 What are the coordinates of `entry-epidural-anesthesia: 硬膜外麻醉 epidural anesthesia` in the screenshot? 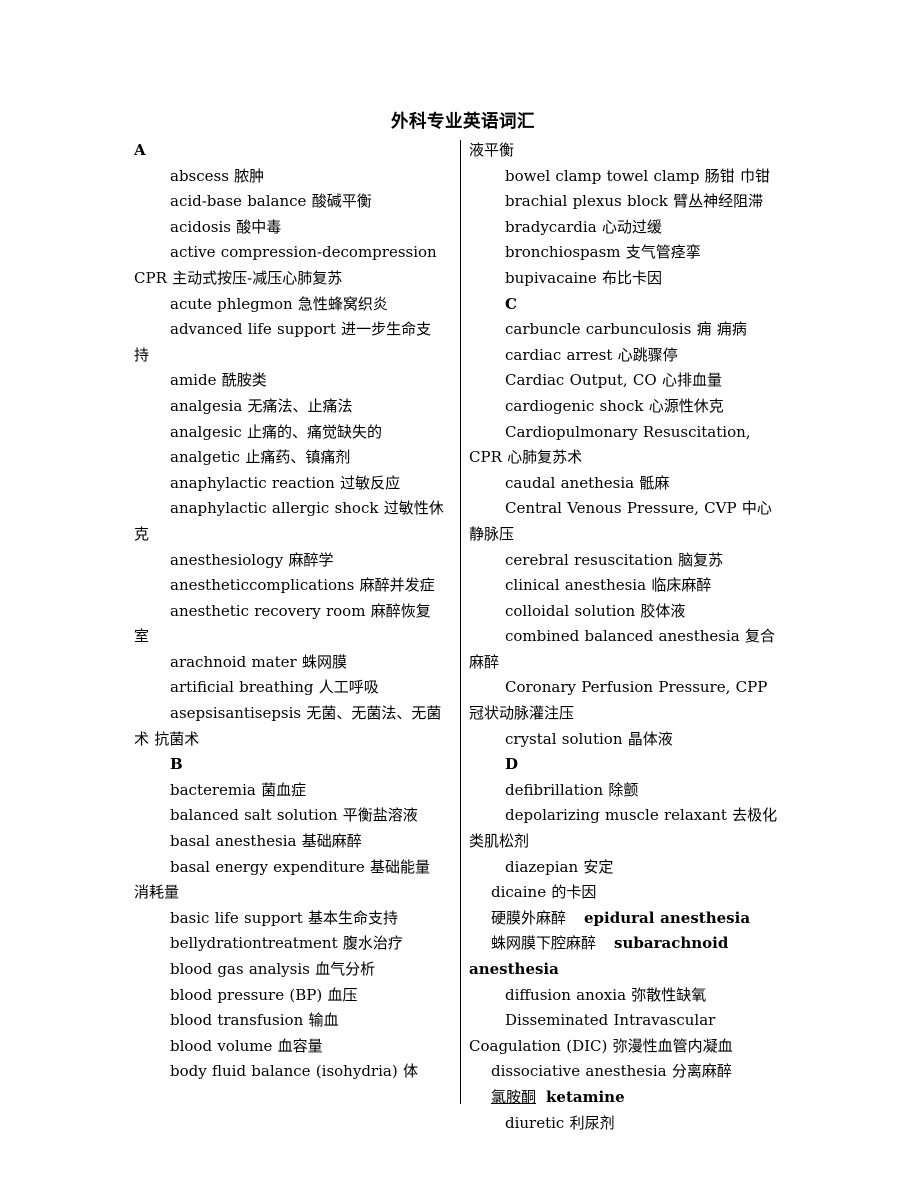 It's located at (624, 919).